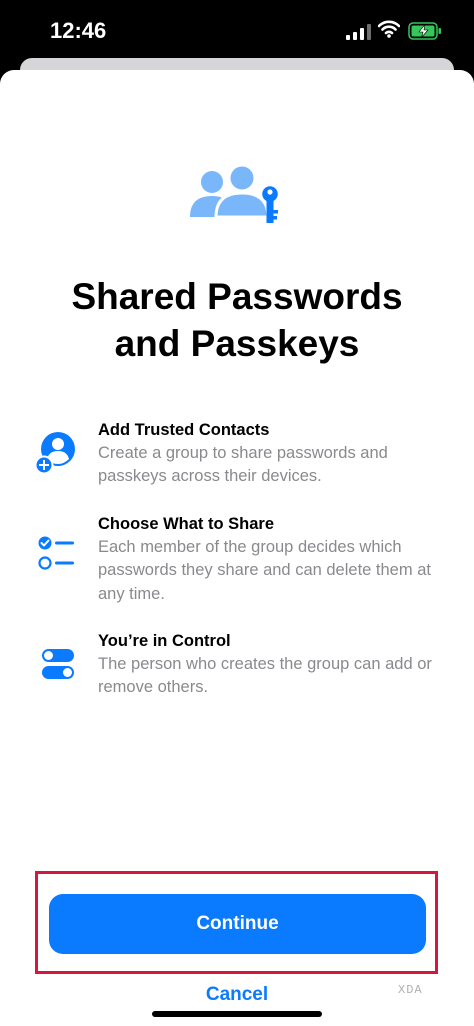 This screenshot has height=1026, width=474. Describe the element at coordinates (389, 29) in the screenshot. I see `wifi-icon` at that location.